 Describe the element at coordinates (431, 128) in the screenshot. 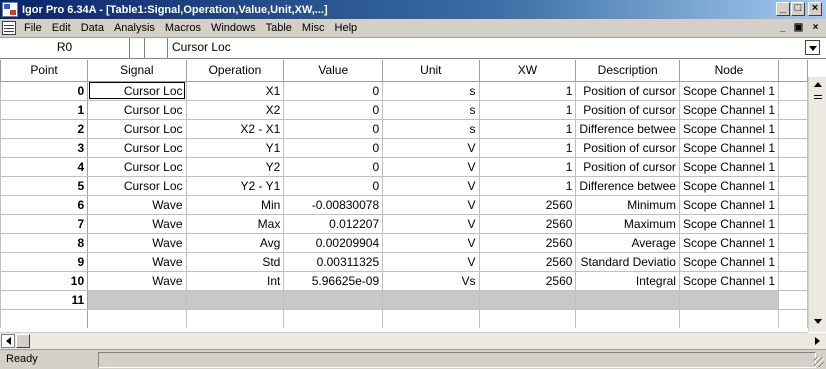

I see `unit-cell: s` at that location.